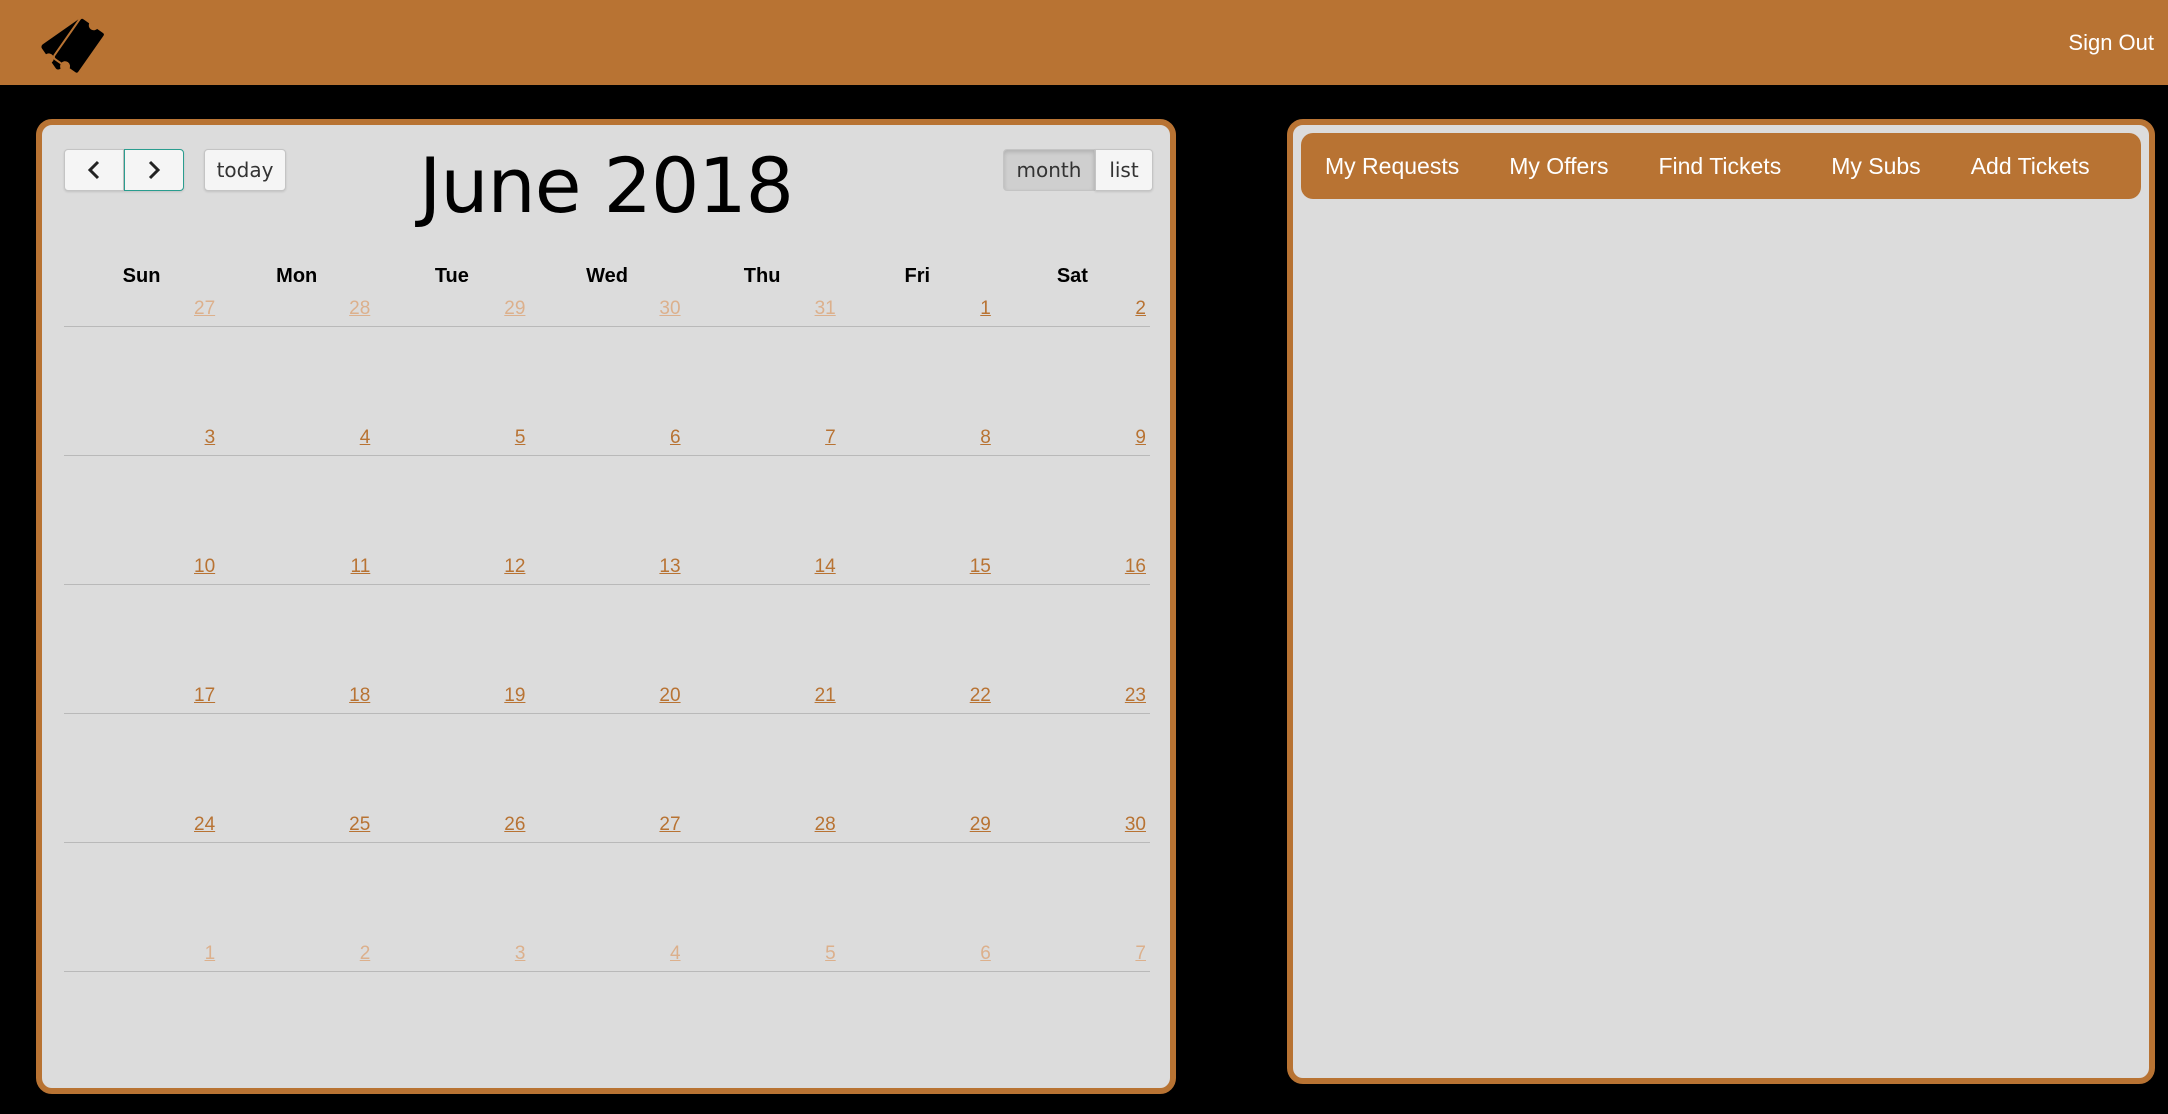  What do you see at coordinates (1135, 695) in the screenshot?
I see `day-number-link: 23` at bounding box center [1135, 695].